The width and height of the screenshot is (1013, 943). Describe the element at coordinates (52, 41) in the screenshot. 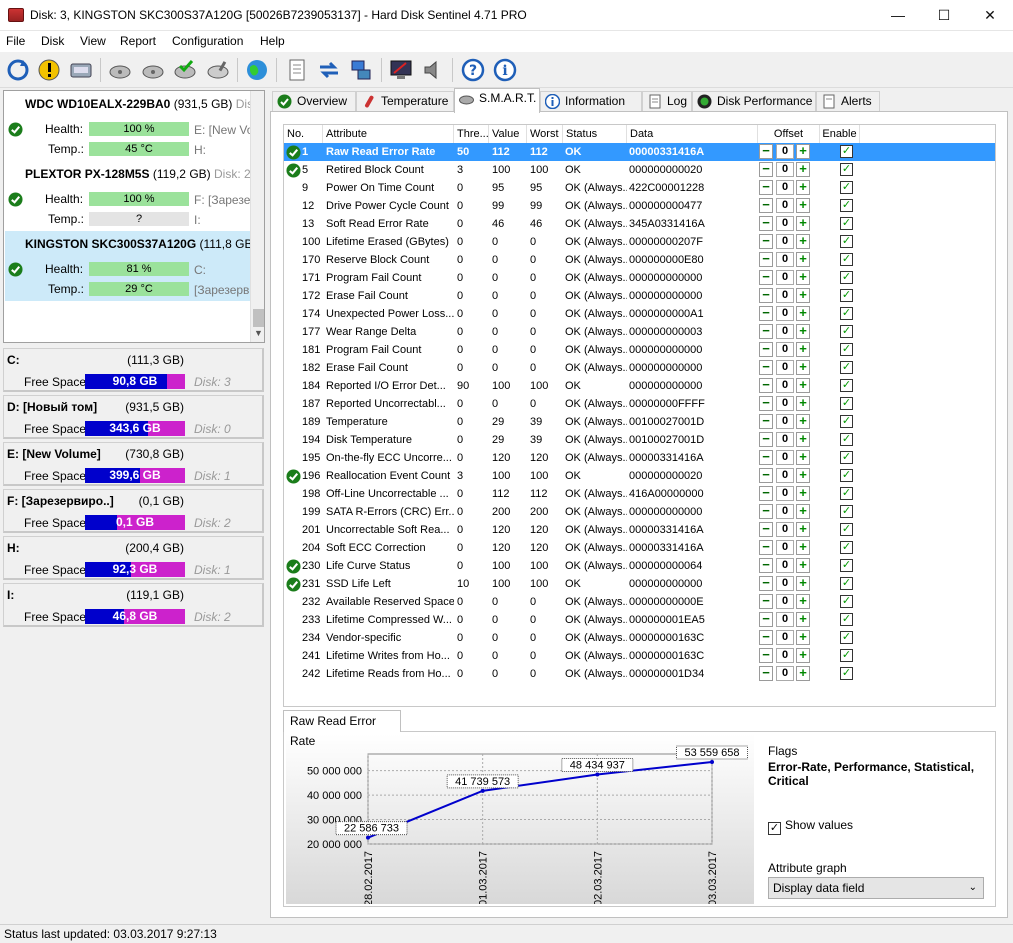

I see `menu-disk: Disk` at that location.